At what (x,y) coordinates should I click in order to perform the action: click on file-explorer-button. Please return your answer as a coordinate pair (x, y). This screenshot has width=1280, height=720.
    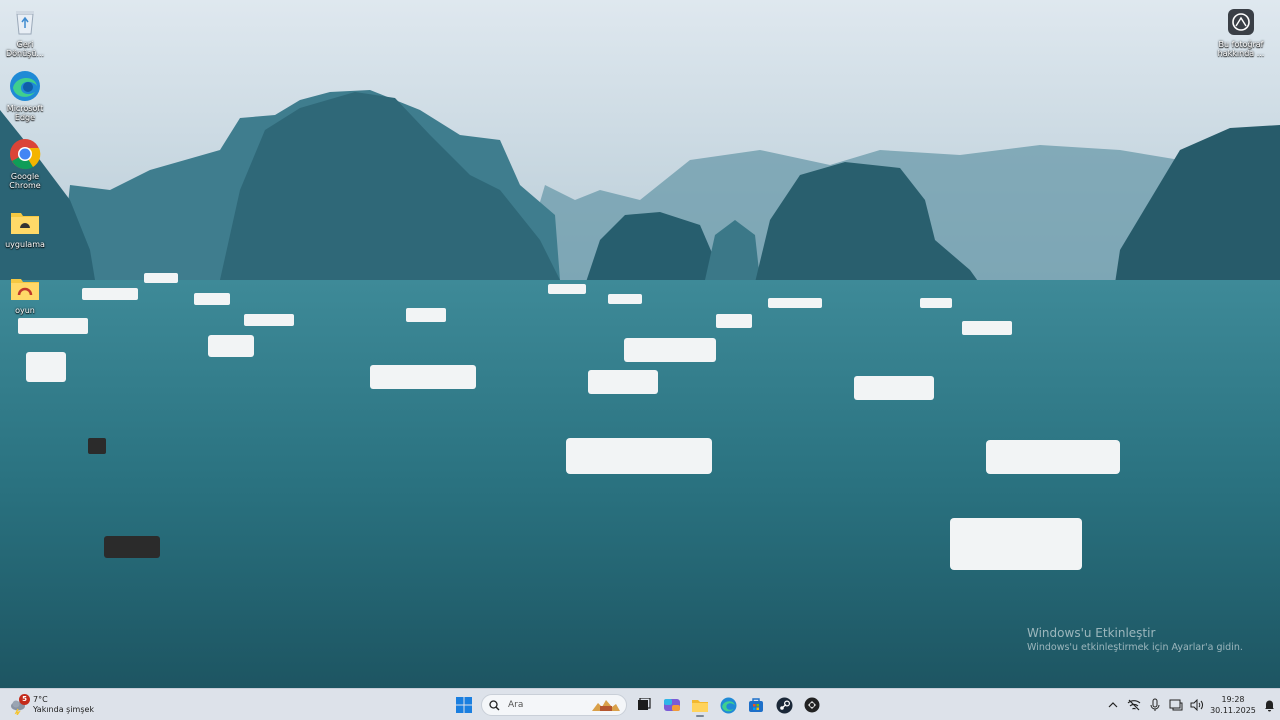
    Looking at the image, I should click on (700, 705).